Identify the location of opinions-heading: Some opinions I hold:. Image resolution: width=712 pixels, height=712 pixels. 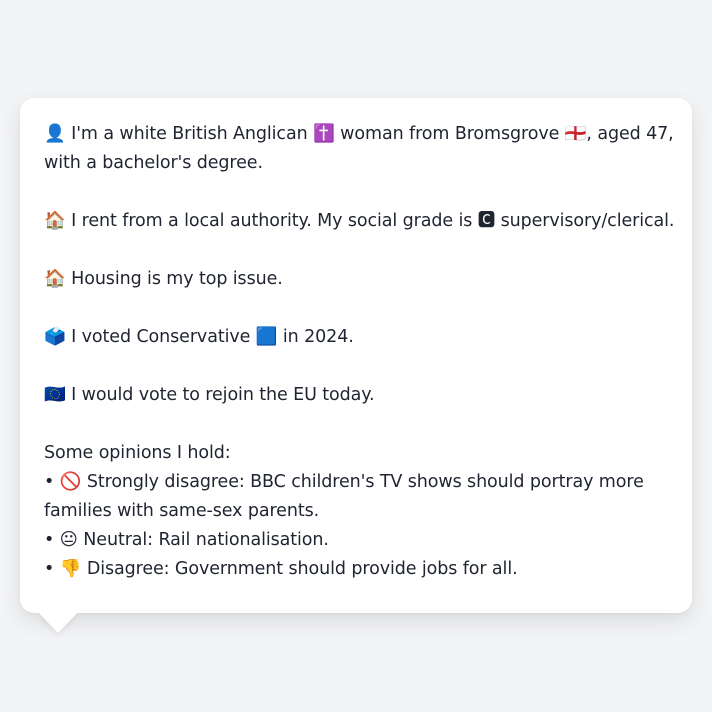
(137, 453).